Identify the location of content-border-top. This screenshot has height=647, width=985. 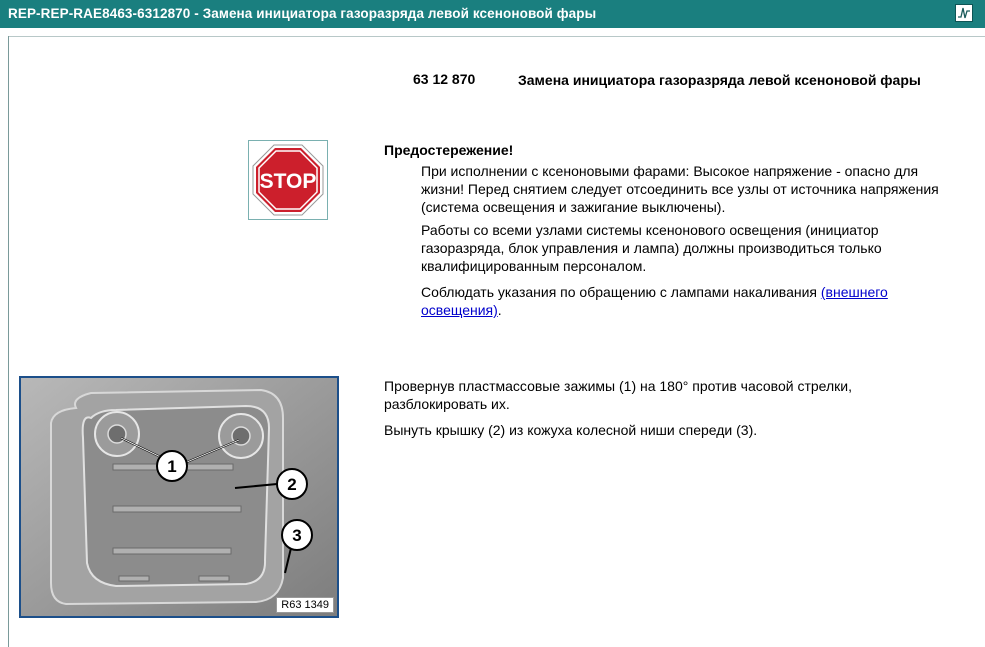
(496, 36).